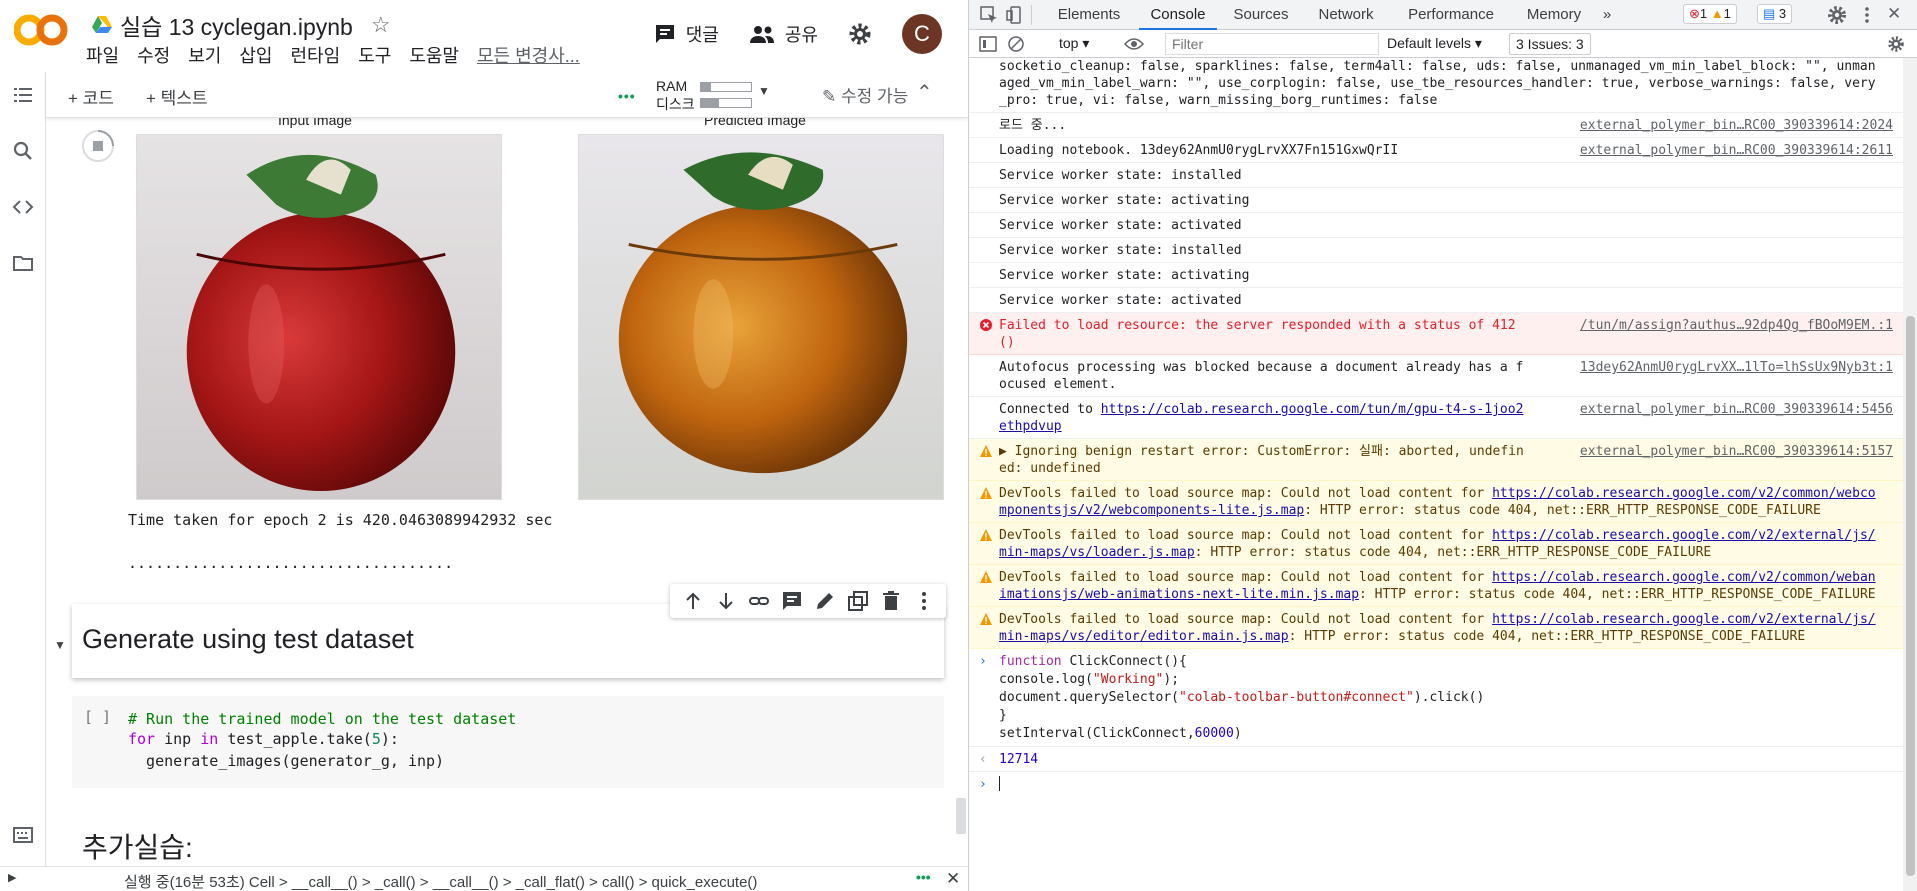 The width and height of the screenshot is (1917, 891). Describe the element at coordinates (759, 601) in the screenshot. I see `link-icon` at that location.